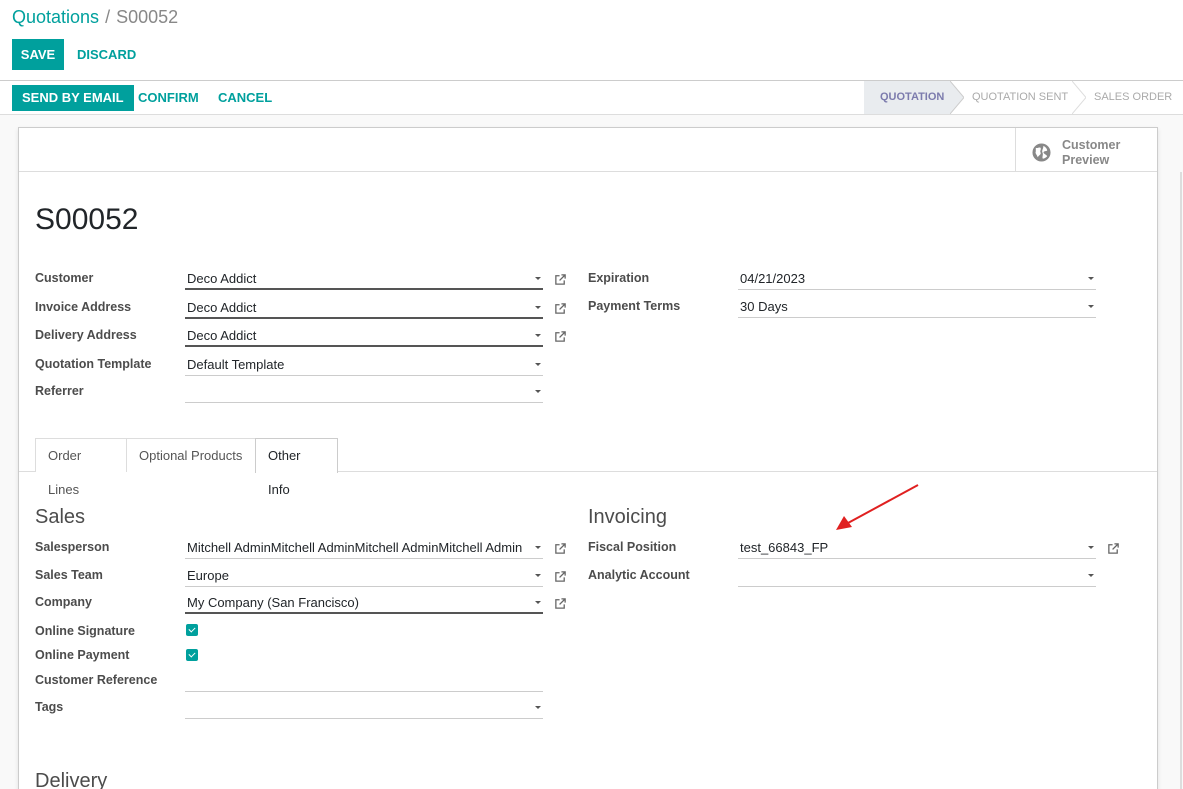 The image size is (1183, 789). I want to click on delivery-address-value: Deco Addict, so click(222, 335).